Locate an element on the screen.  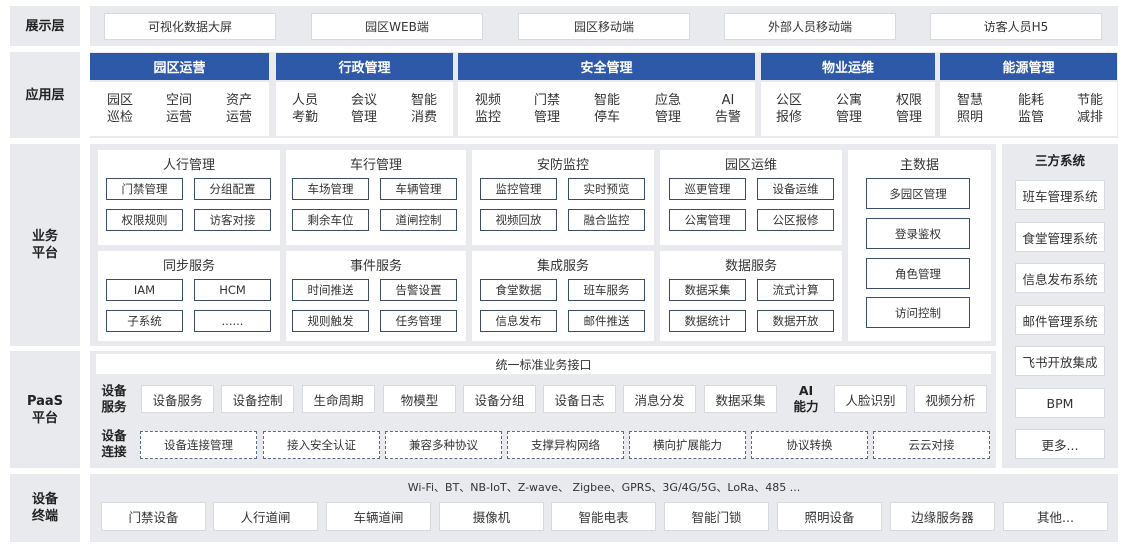
biz-item: 数据统计 is located at coordinates (707, 321).